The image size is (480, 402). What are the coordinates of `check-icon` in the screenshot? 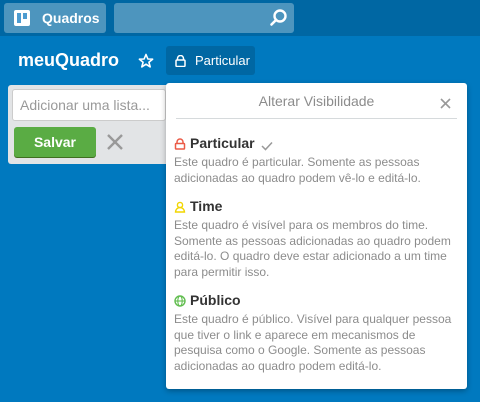 It's located at (267, 144).